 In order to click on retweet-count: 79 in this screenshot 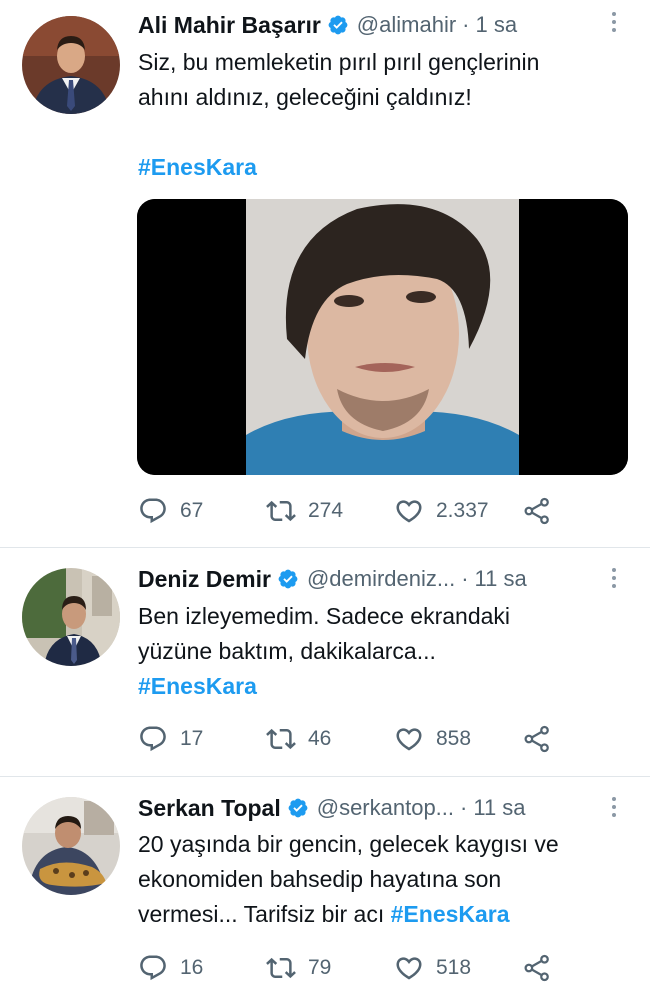, I will do `click(320, 967)`.